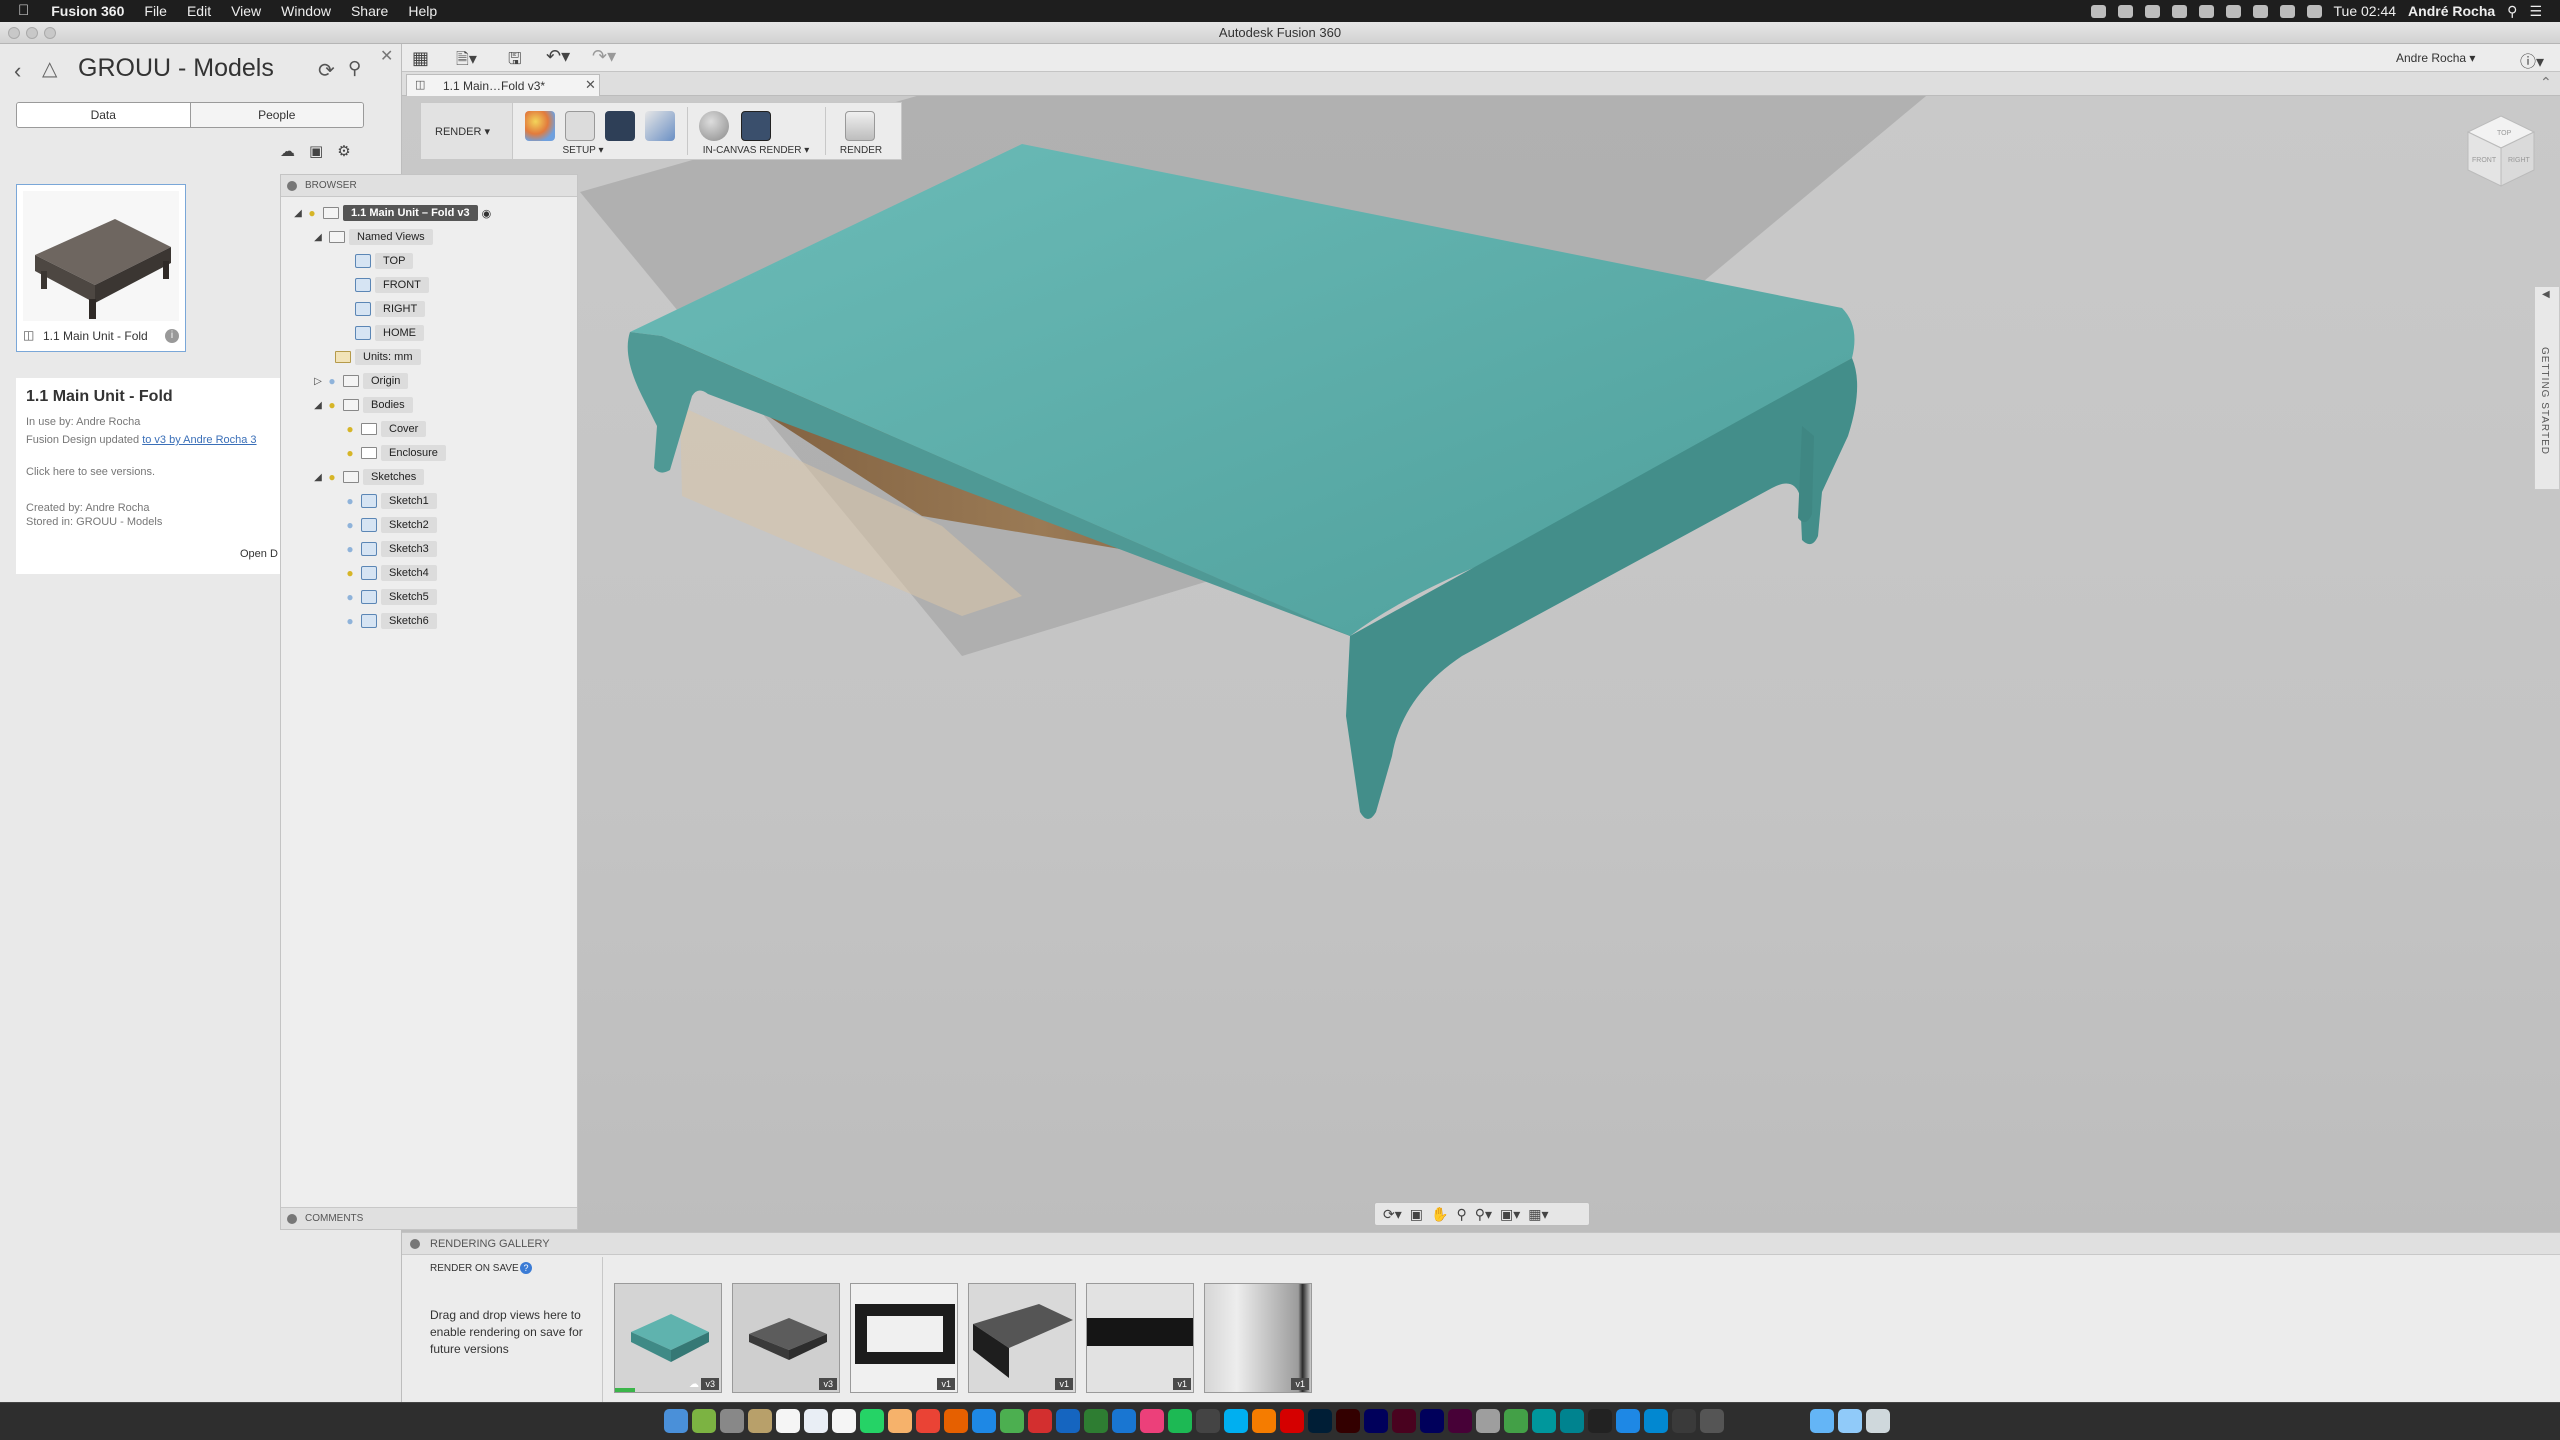 The image size is (2560, 1440). What do you see at coordinates (1236, 1421) in the screenshot?
I see `skype-icon` at bounding box center [1236, 1421].